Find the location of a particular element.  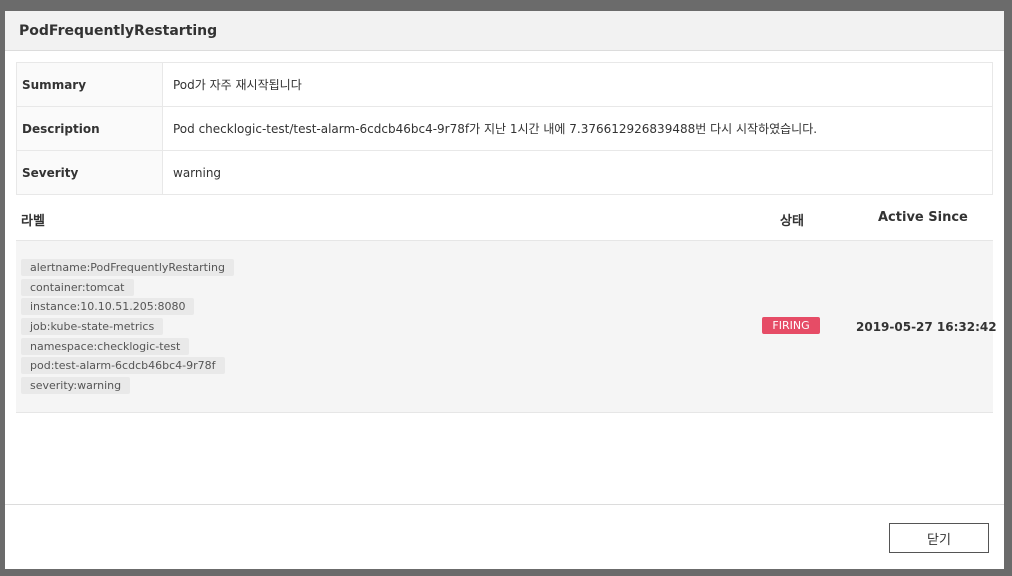

modal-title: PodFrequentlyRestarting is located at coordinates (118, 30).